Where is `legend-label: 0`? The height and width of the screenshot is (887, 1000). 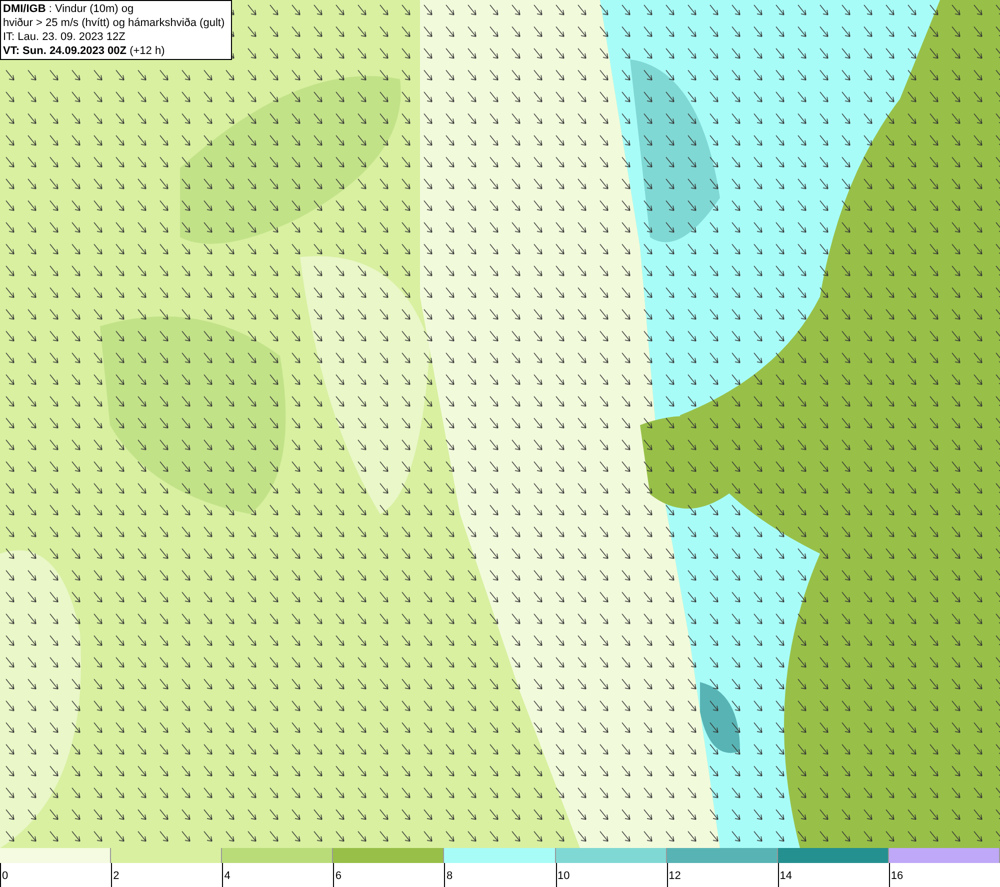
legend-label: 0 is located at coordinates (5, 876).